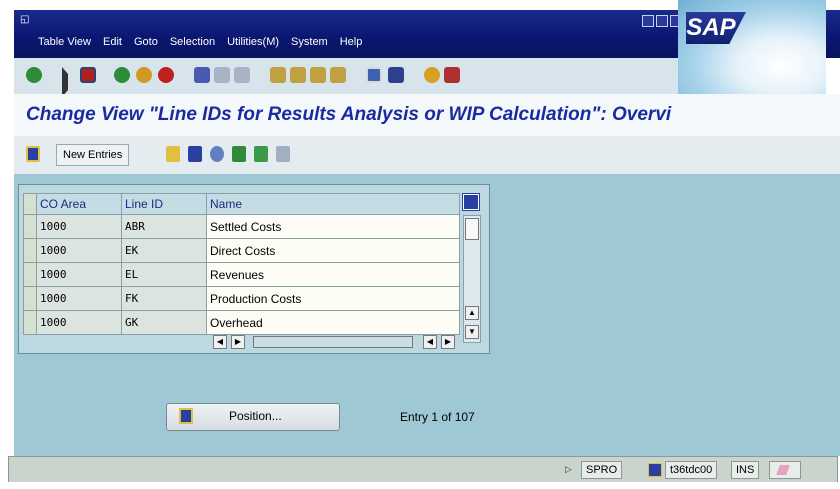  I want to click on deselect-all-icon, so click(283, 154).